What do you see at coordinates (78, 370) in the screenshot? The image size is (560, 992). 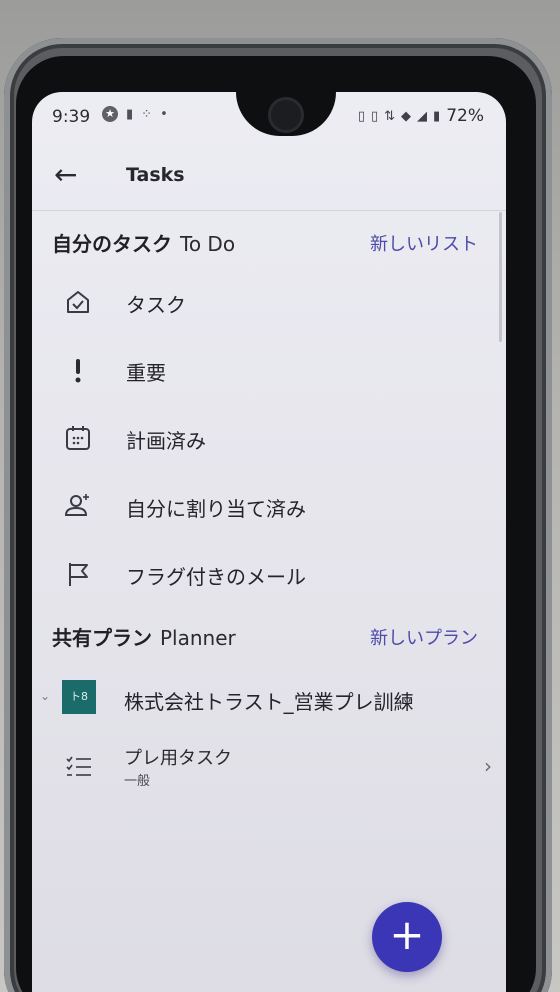 I see `exclamation-icon` at bounding box center [78, 370].